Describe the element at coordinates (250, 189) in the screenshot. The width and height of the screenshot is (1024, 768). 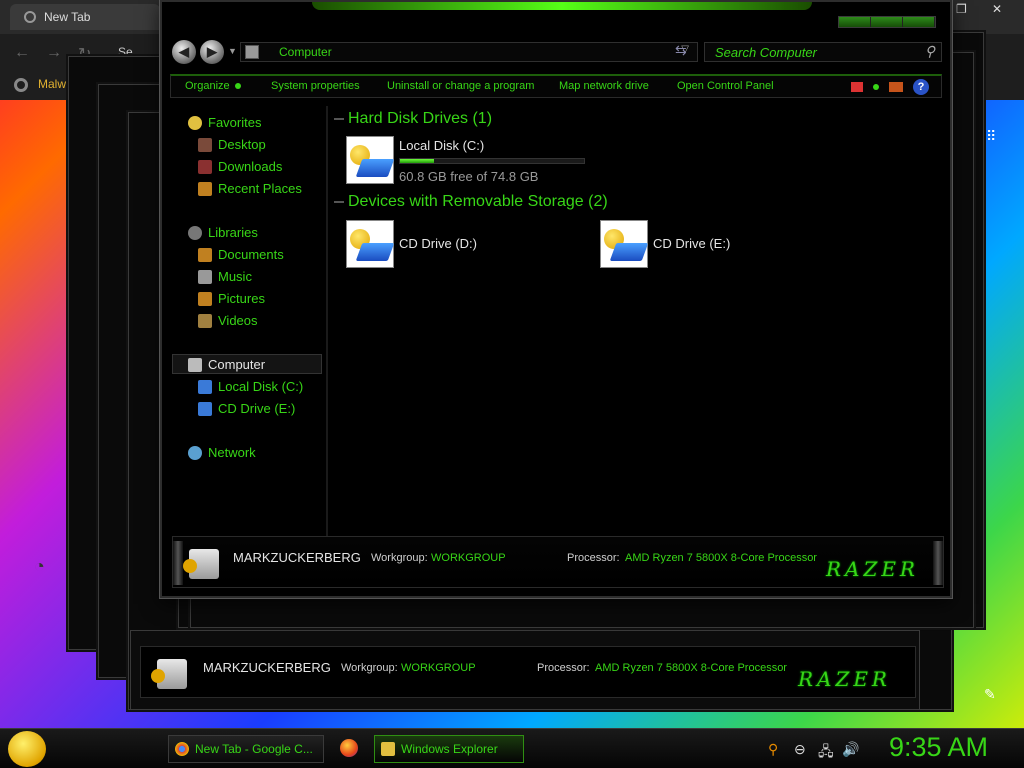
I see `nav-recent-places: Recent Places` at that location.